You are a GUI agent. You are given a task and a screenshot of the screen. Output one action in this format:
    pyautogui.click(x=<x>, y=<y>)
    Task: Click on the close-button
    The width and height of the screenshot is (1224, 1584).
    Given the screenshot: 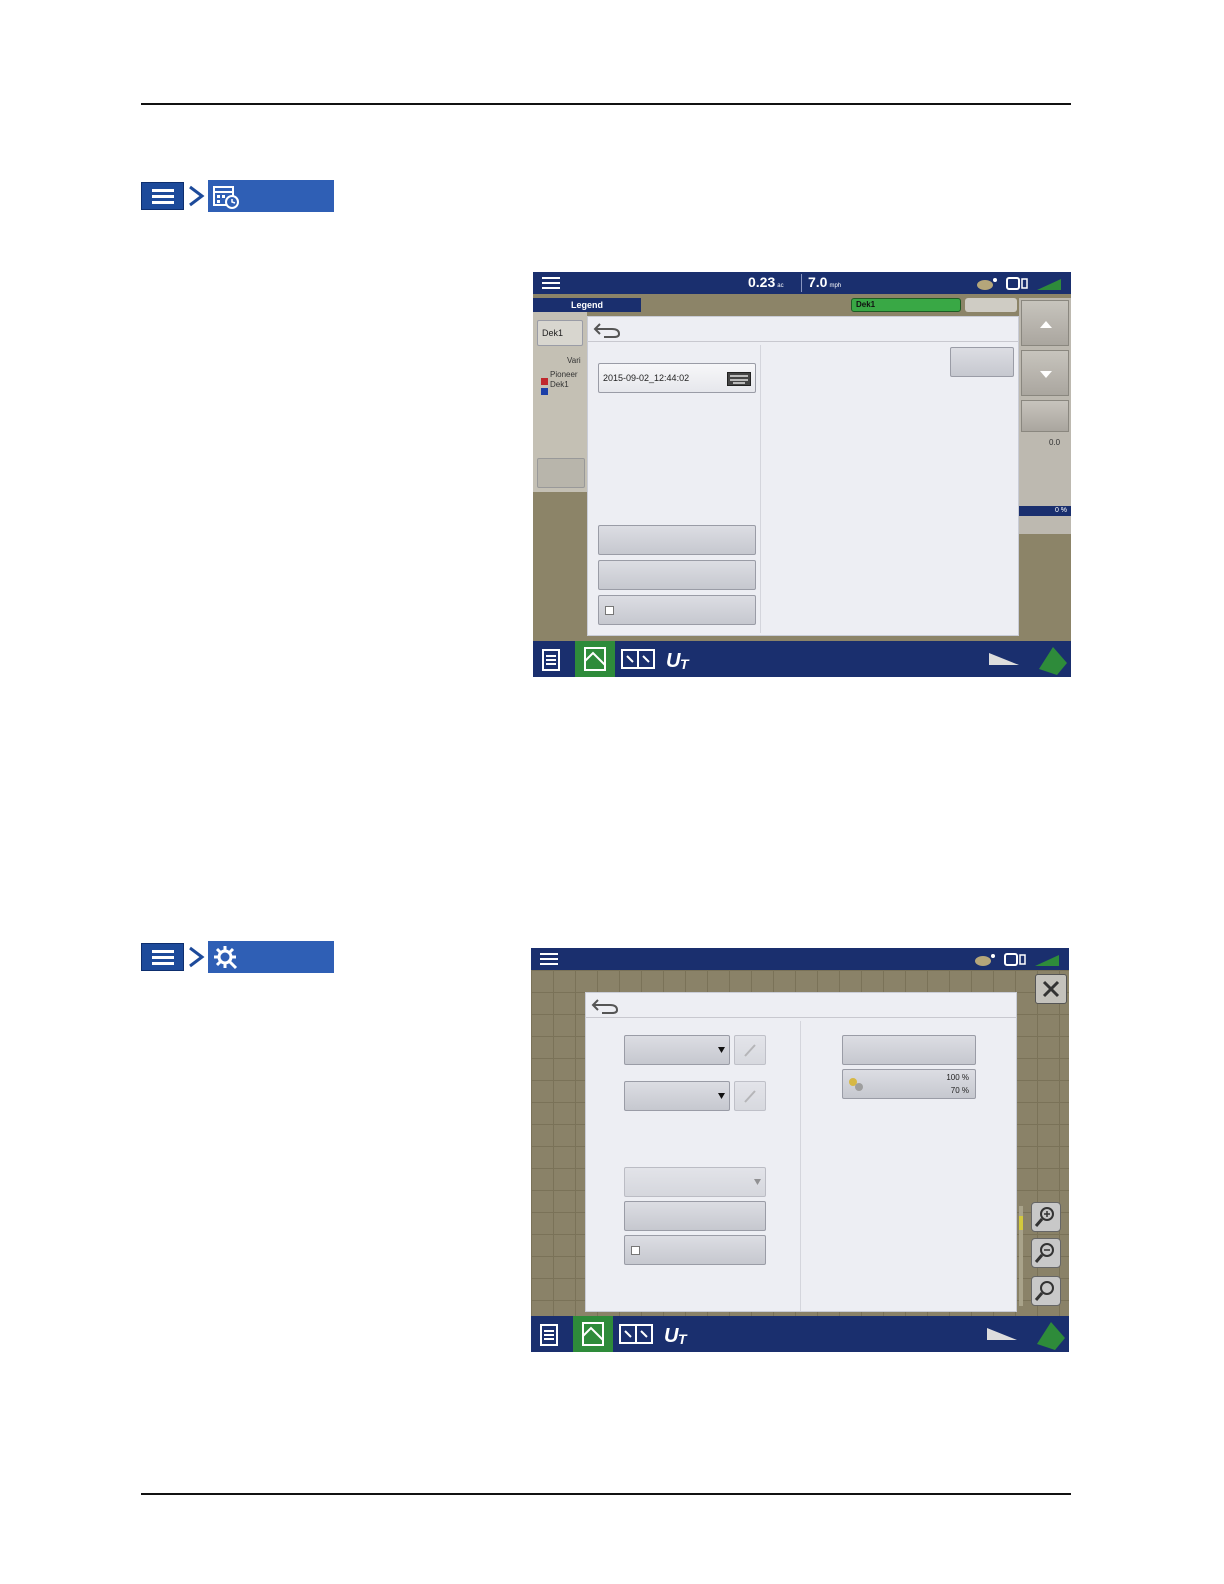 What is the action you would take?
    pyautogui.click(x=1051, y=989)
    